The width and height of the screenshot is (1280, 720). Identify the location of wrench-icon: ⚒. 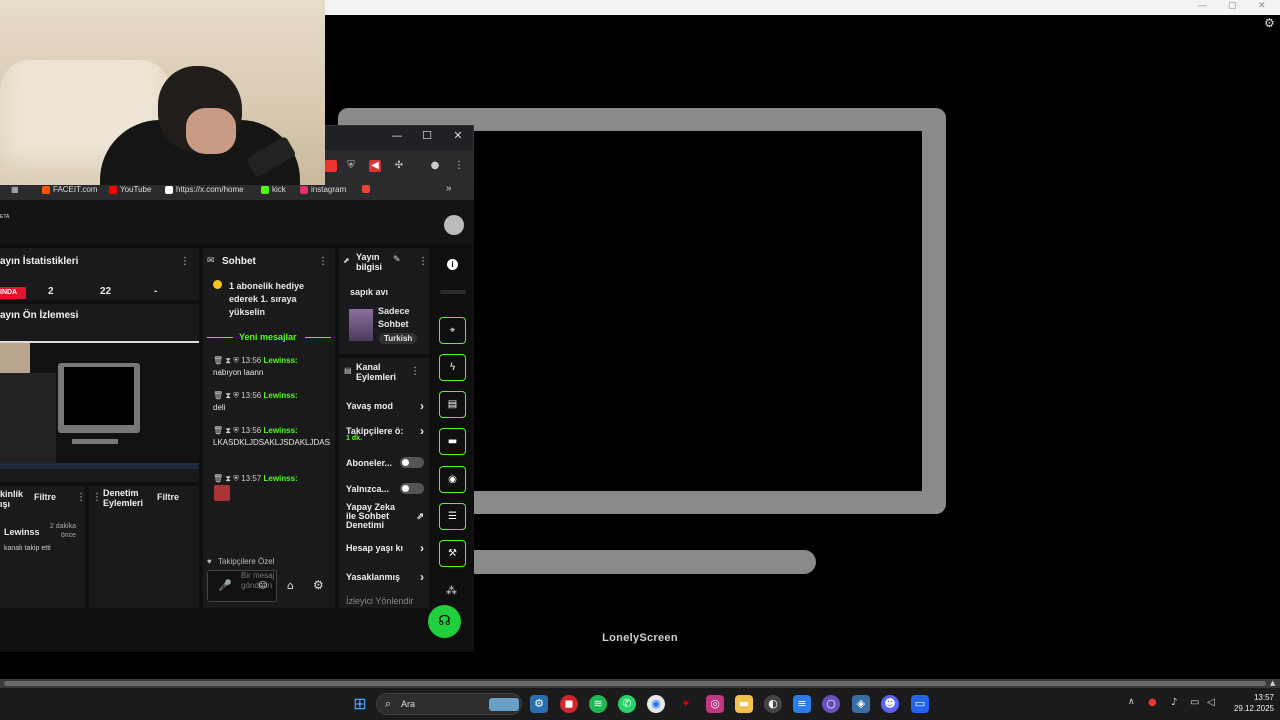
(452, 553).